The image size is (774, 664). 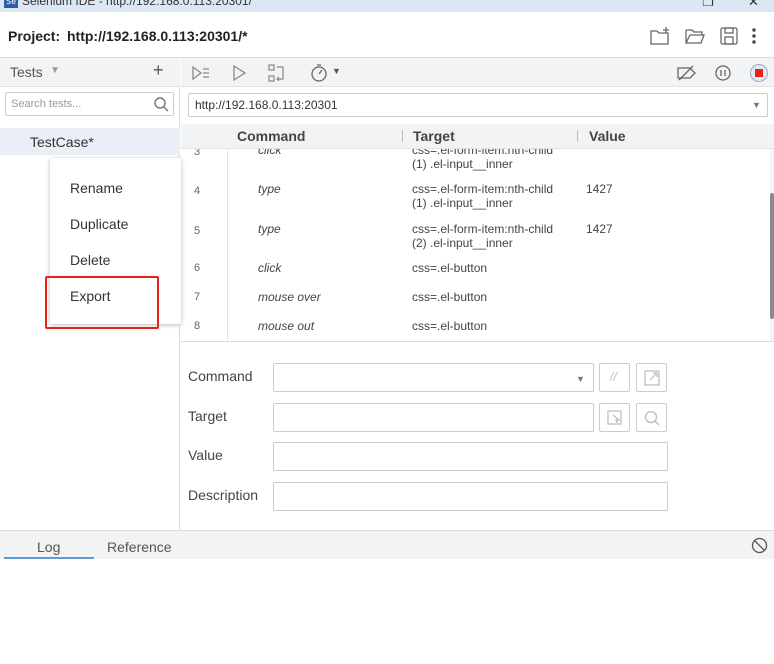 What do you see at coordinates (470, 496) in the screenshot?
I see `description-input` at bounding box center [470, 496].